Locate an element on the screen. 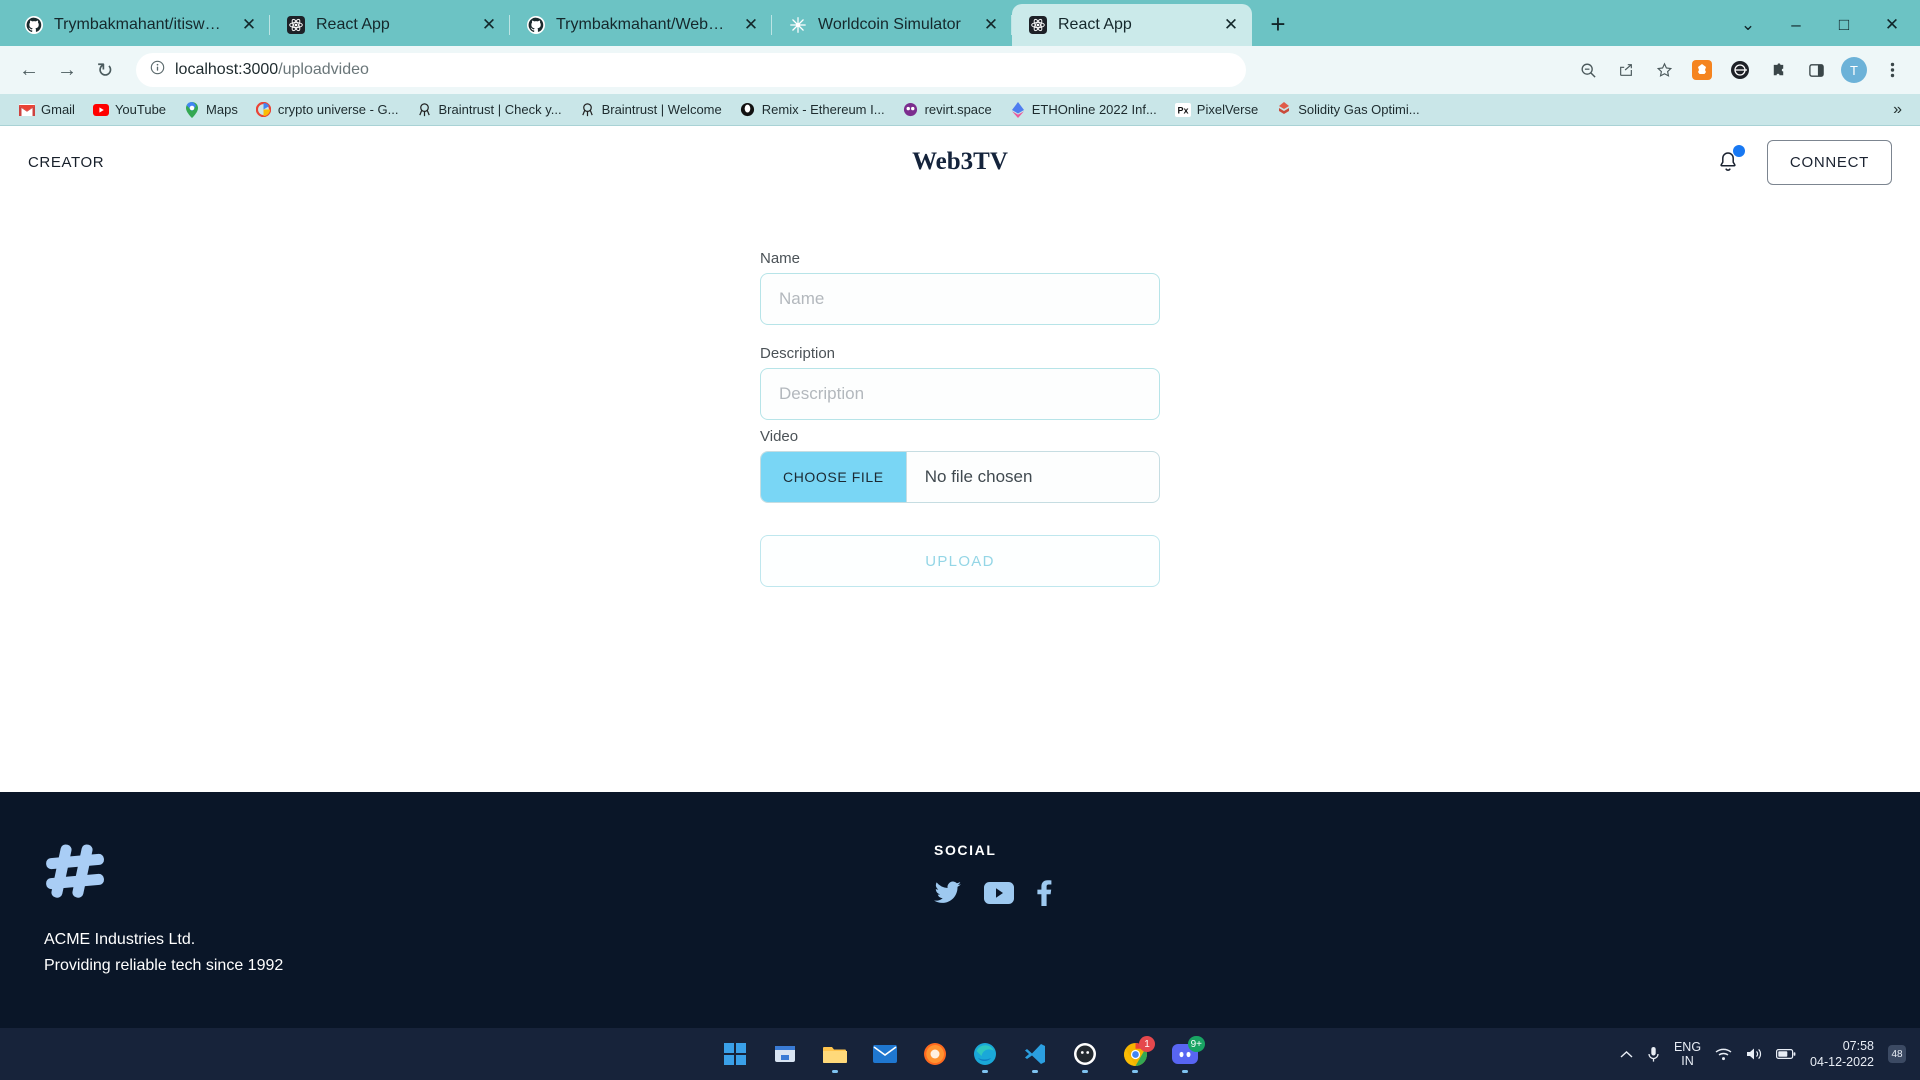  choose-file-button: CHOOSE FILE is located at coordinates (834, 477).